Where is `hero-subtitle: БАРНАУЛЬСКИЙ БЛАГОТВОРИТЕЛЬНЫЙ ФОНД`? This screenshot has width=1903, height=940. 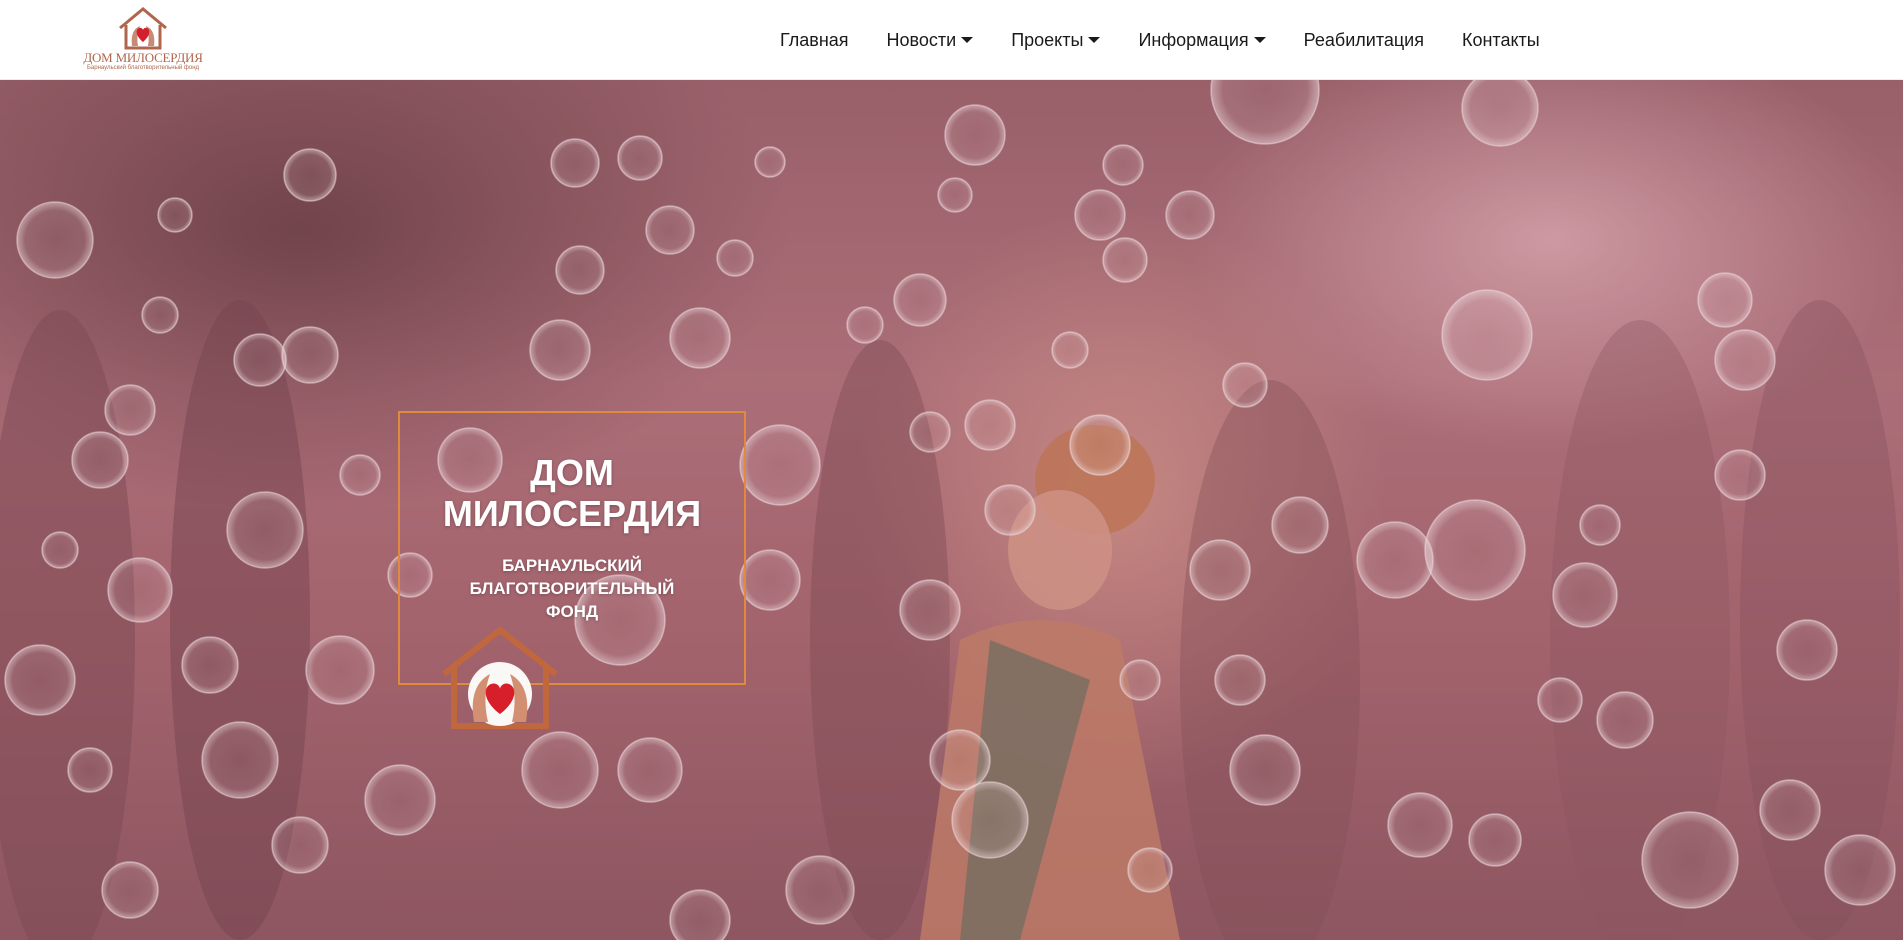 hero-subtitle: БАРНАУЛЬСКИЙ БЛАГОТВОРИТЕЛЬНЫЙ ФОНД is located at coordinates (572, 588).